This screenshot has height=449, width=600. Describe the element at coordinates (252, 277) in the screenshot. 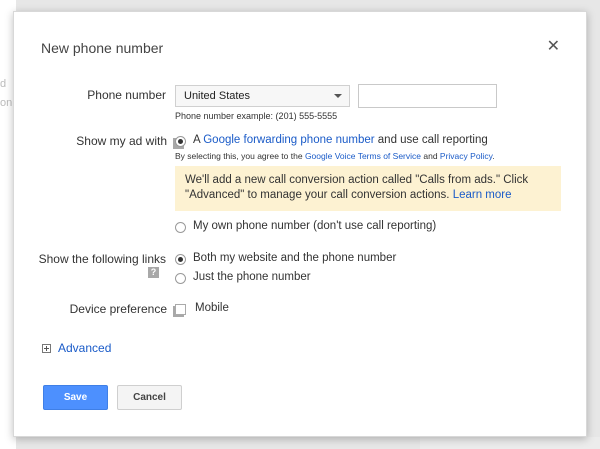

I see `phone-only-option: Just the phone number` at that location.